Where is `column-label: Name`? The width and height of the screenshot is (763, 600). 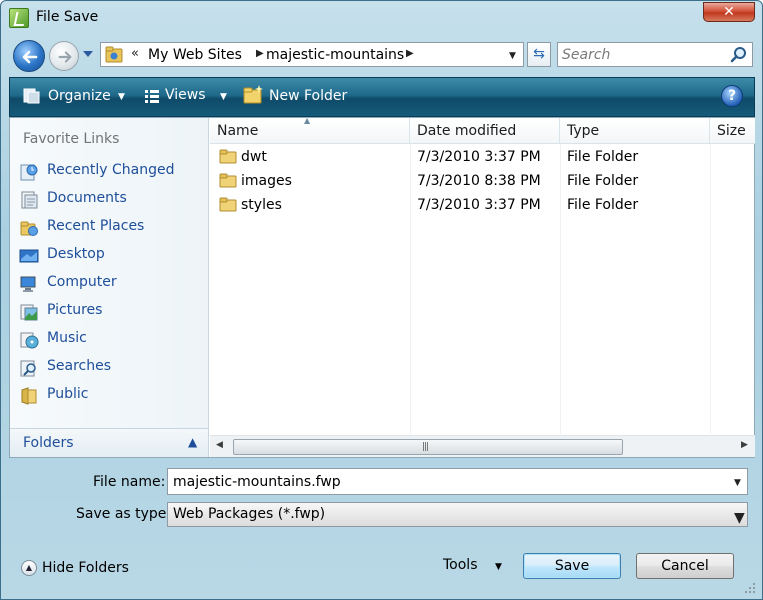
column-label: Name is located at coordinates (238, 131).